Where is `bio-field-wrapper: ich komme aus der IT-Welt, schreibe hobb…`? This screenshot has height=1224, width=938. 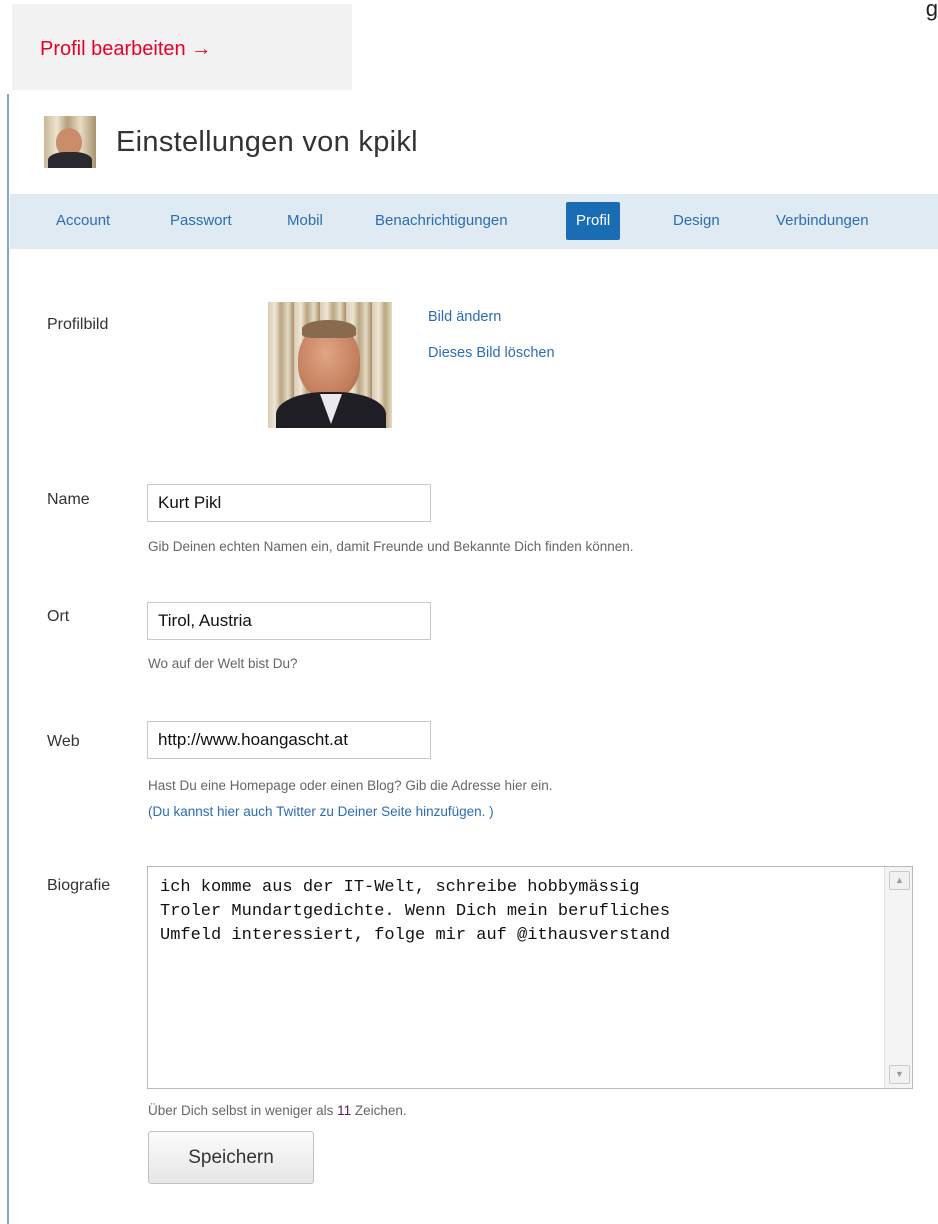
bio-field-wrapper: ich komme aus der IT-Welt, schreibe hobb… is located at coordinates (530, 977).